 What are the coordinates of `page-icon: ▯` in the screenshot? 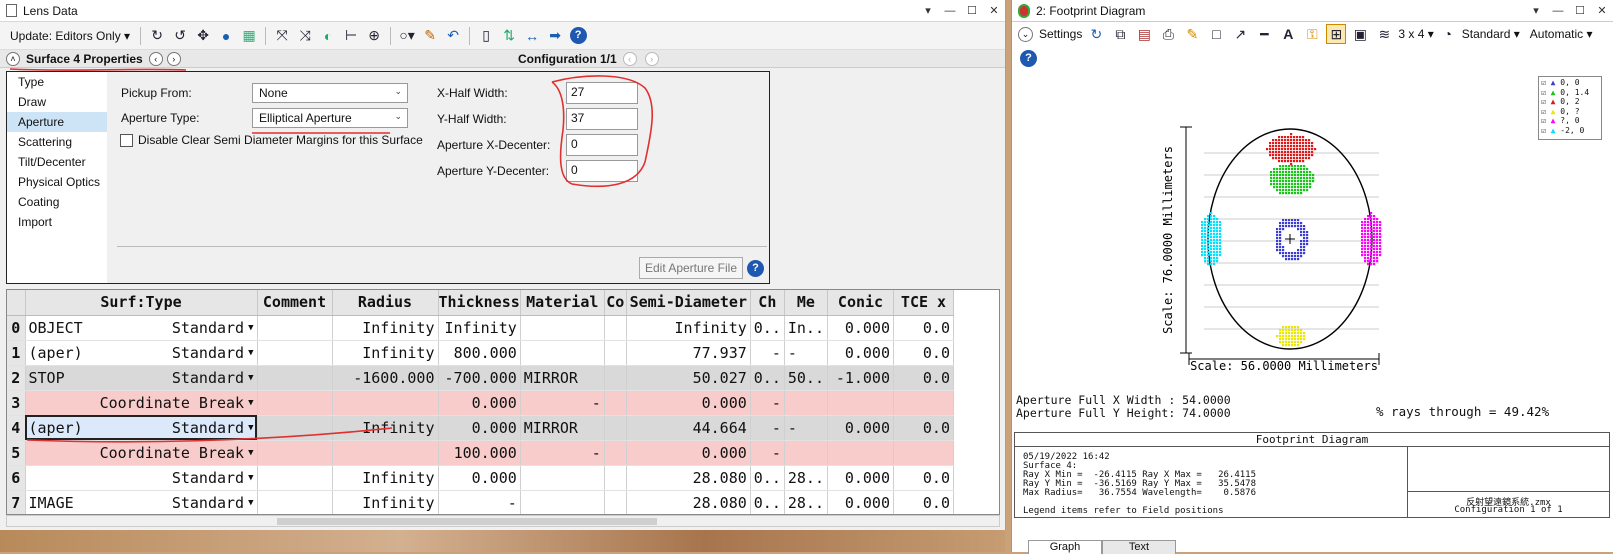 It's located at (486, 36).